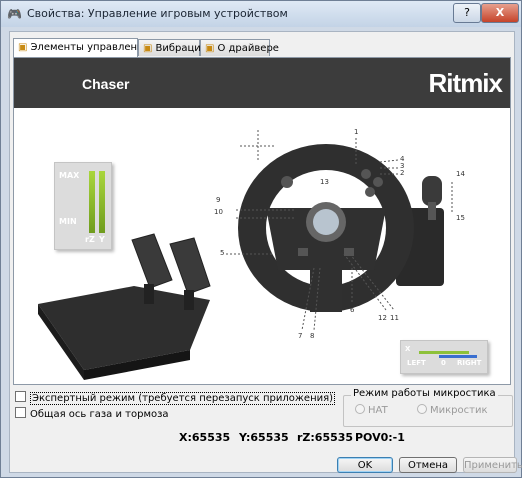 The height and width of the screenshot is (478, 522). I want to click on x-right-label: RIGHT, so click(469, 363).